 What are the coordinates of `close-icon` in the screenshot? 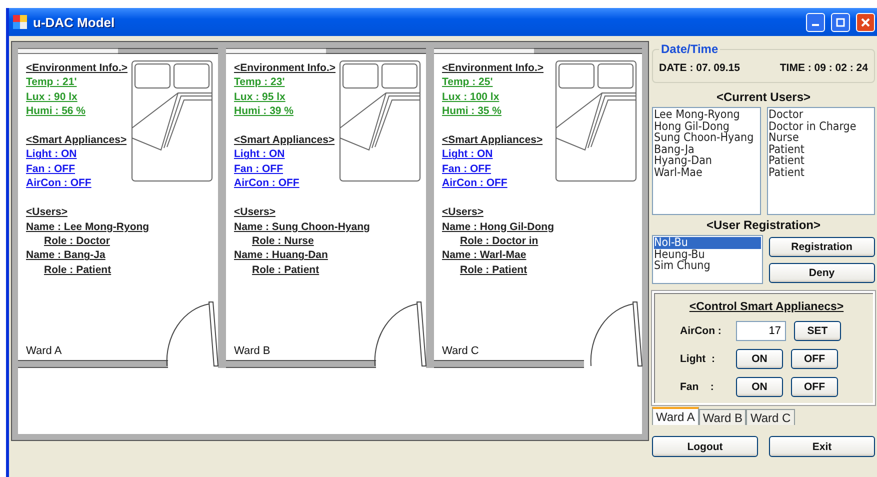 It's located at (865, 22).